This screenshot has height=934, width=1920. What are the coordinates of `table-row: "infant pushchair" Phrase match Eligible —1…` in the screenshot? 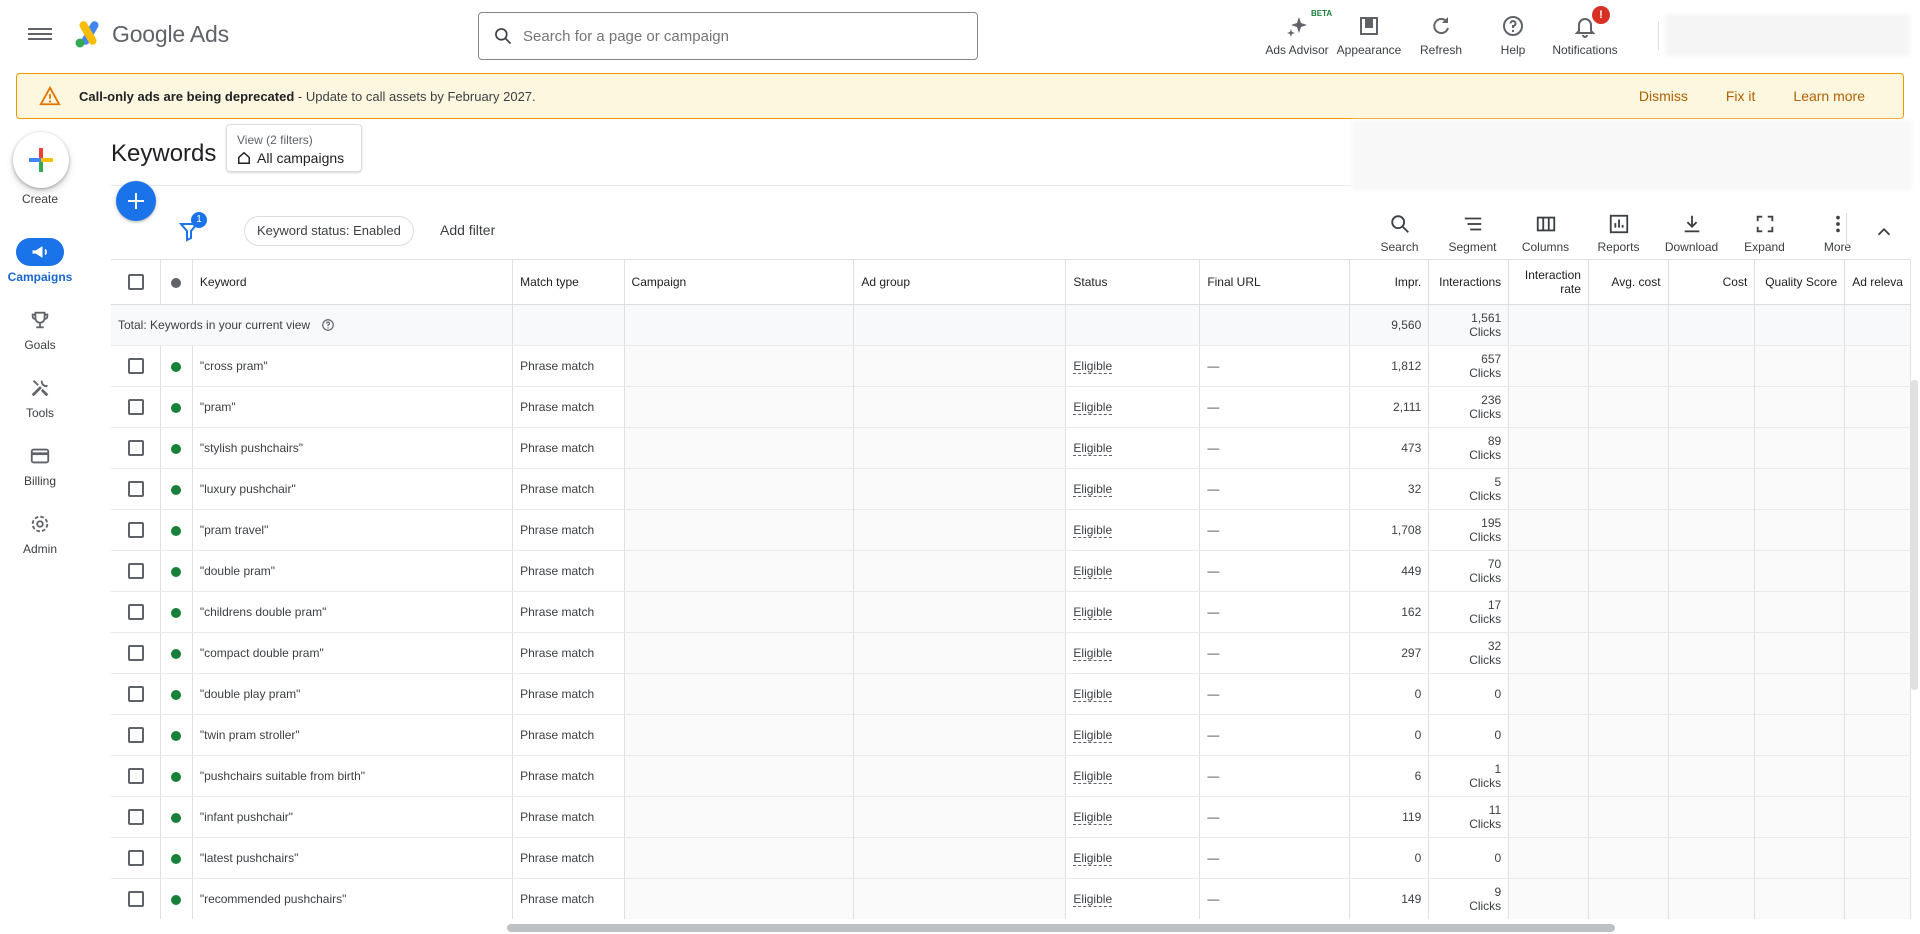 It's located at (1011, 817).